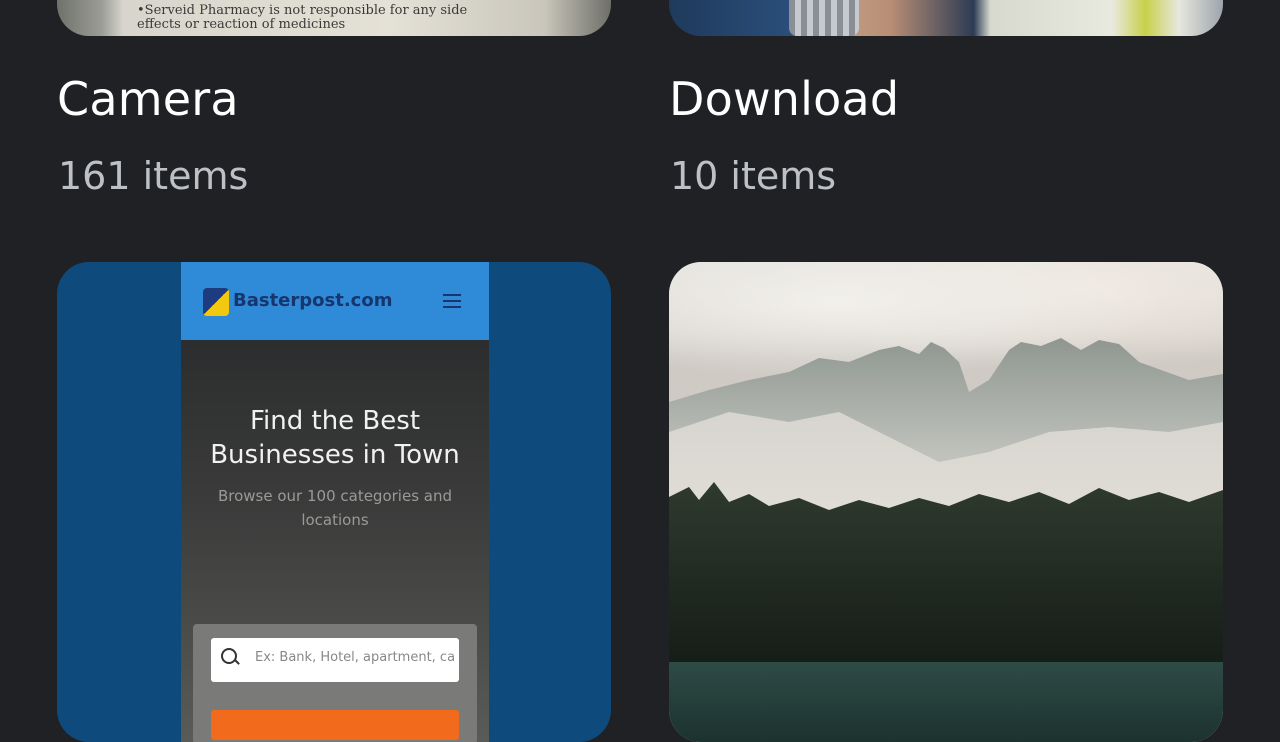 This screenshot has width=1280, height=742. What do you see at coordinates (229, 656) in the screenshot?
I see `search-icon` at bounding box center [229, 656].